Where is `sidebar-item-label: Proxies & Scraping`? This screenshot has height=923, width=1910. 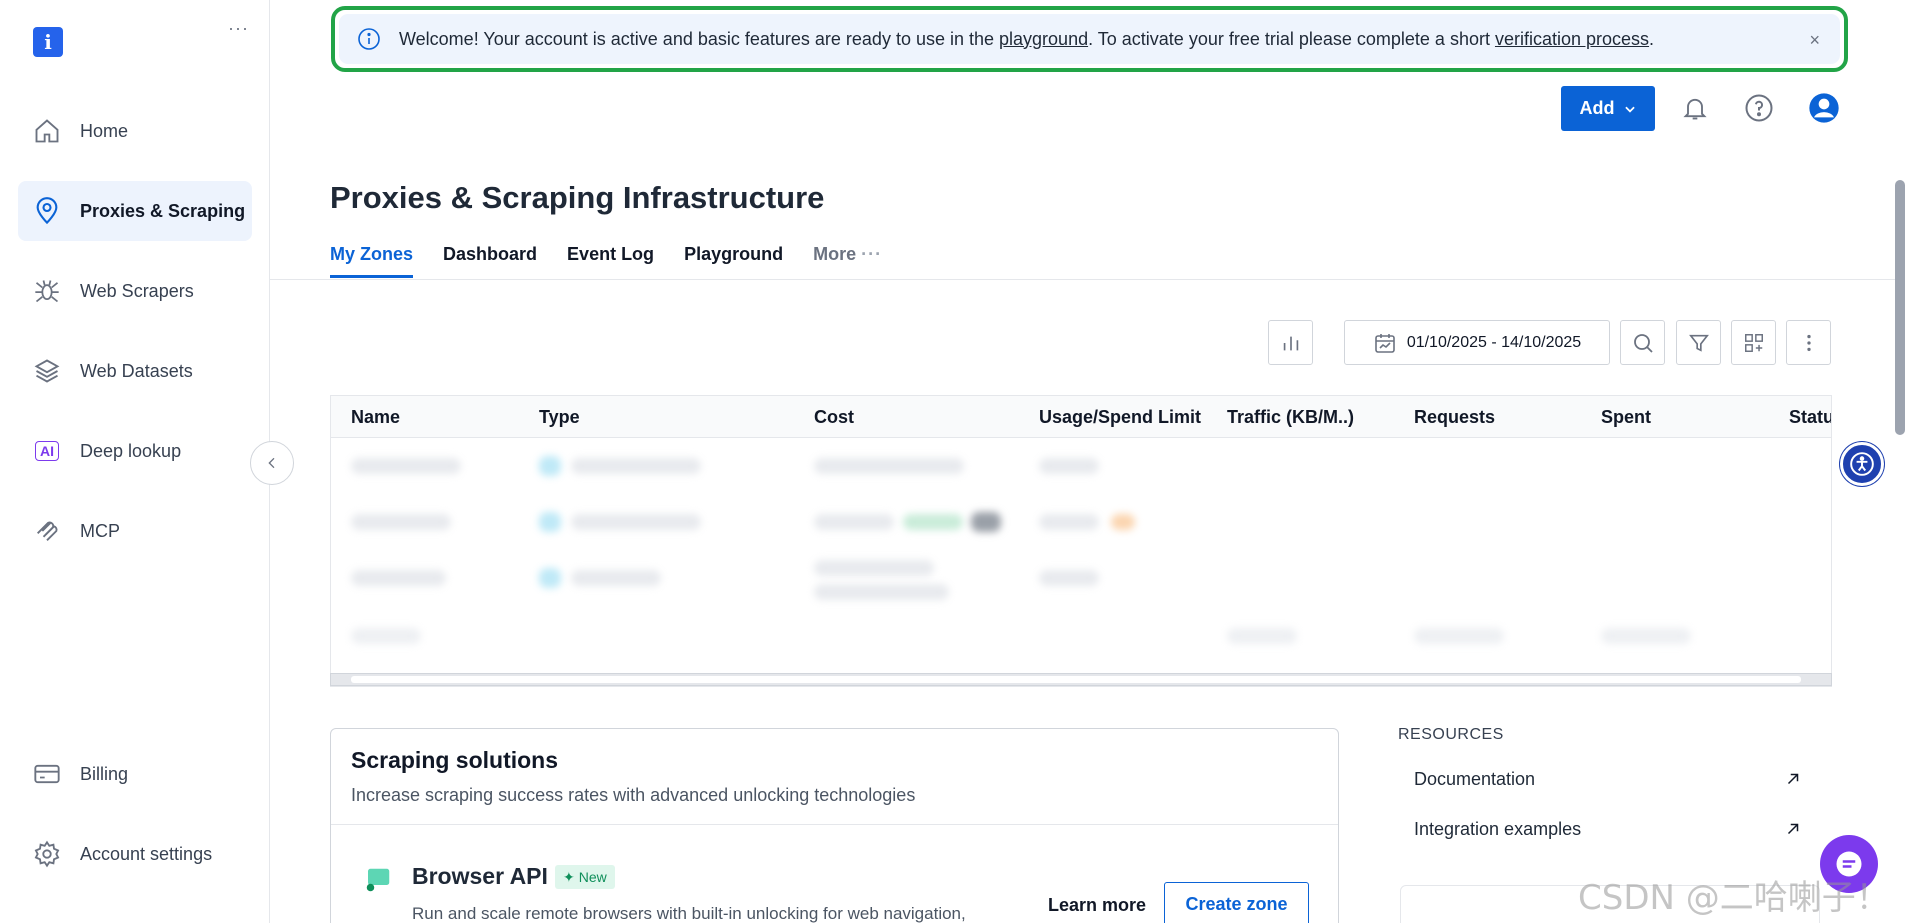 sidebar-item-label: Proxies & Scraping is located at coordinates (163, 210).